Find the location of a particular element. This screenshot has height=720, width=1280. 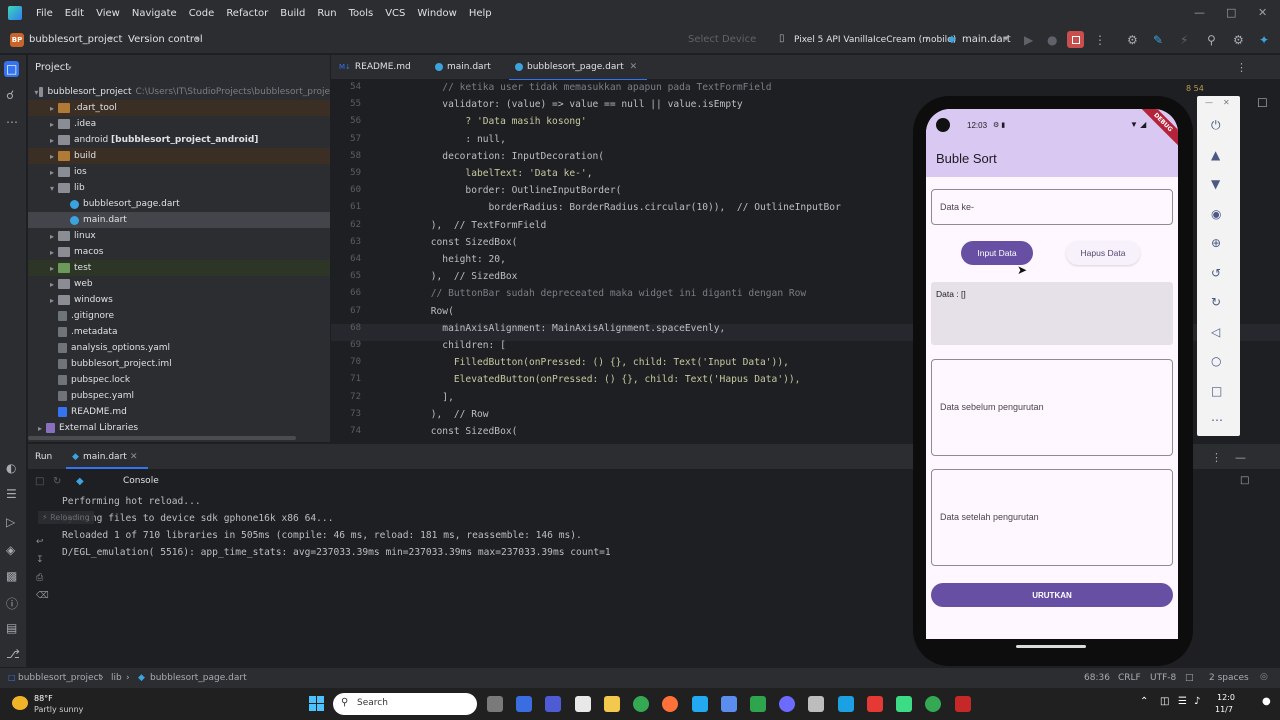

tab-bubblesort-page: bubblesort_page.dart ✕ is located at coordinates (578, 71).